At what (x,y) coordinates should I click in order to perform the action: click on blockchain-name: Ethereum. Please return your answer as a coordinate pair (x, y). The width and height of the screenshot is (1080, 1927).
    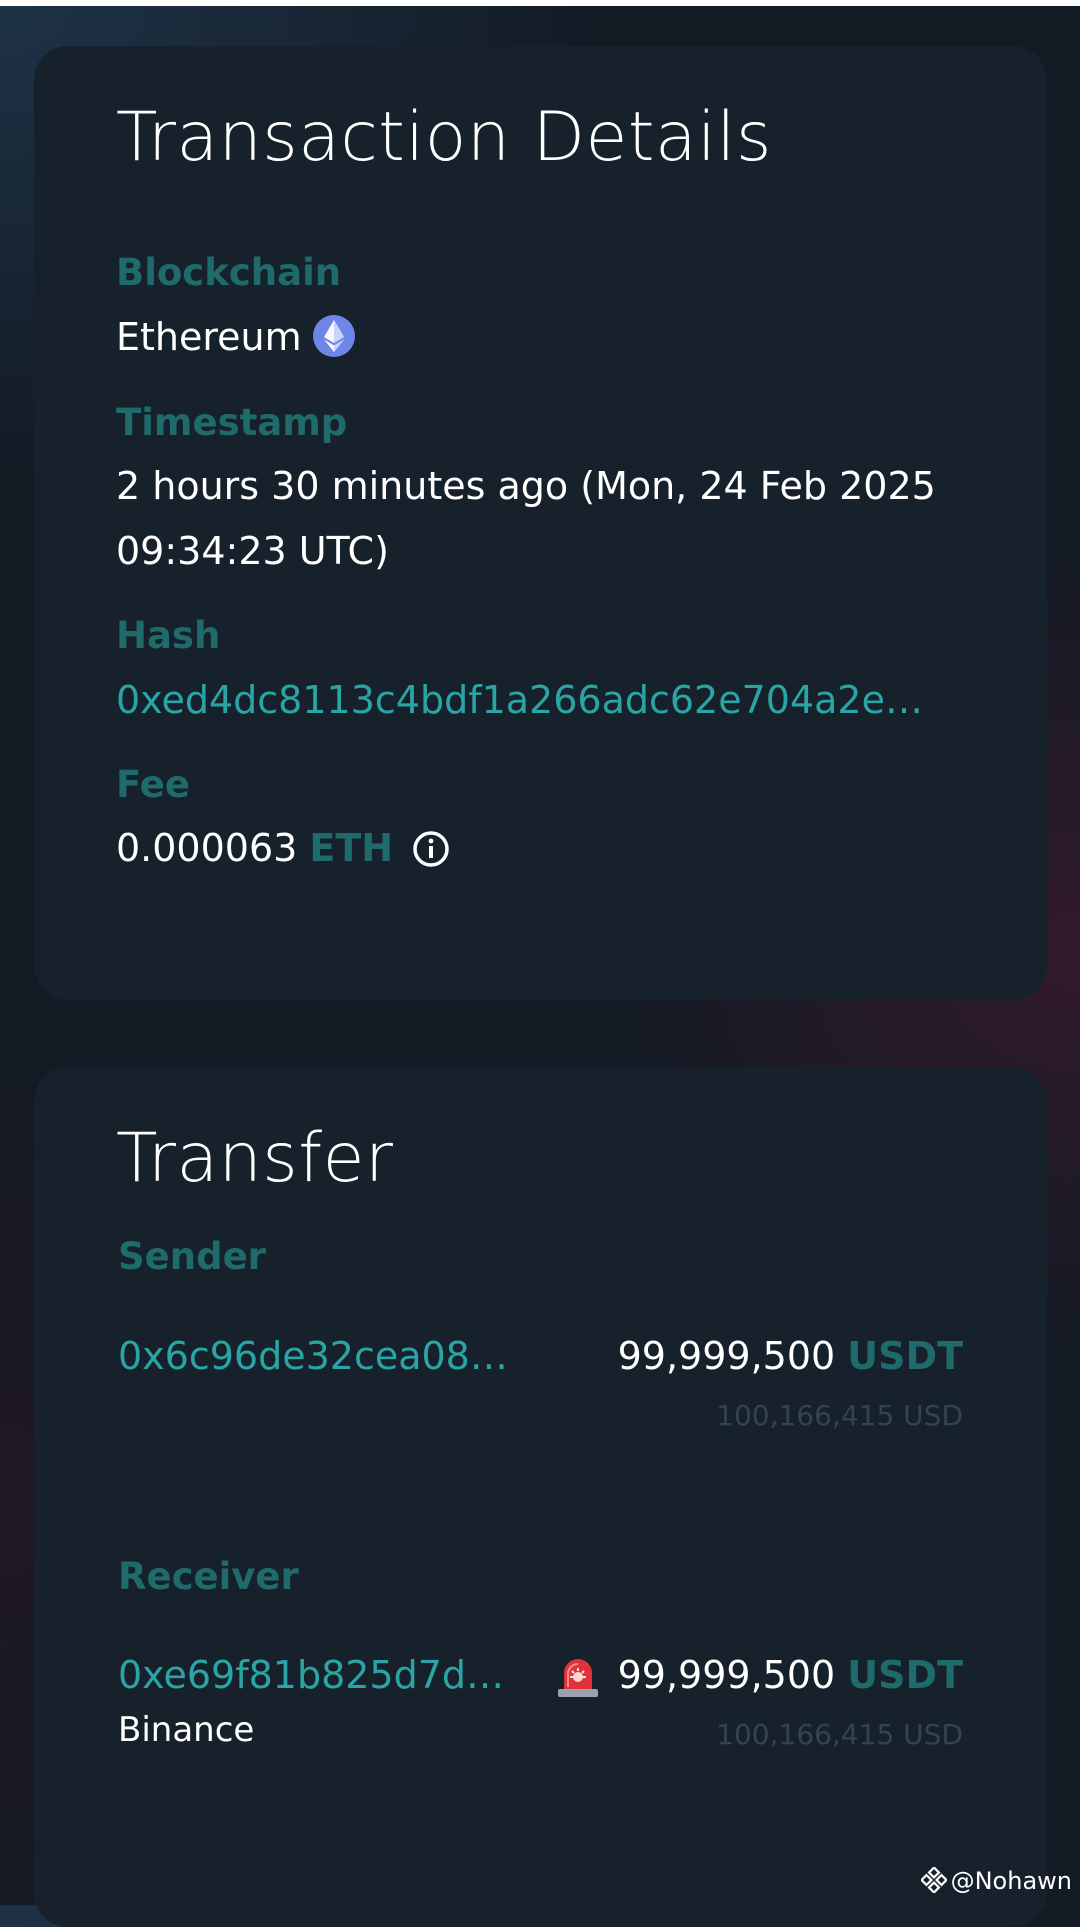
    Looking at the image, I should click on (209, 337).